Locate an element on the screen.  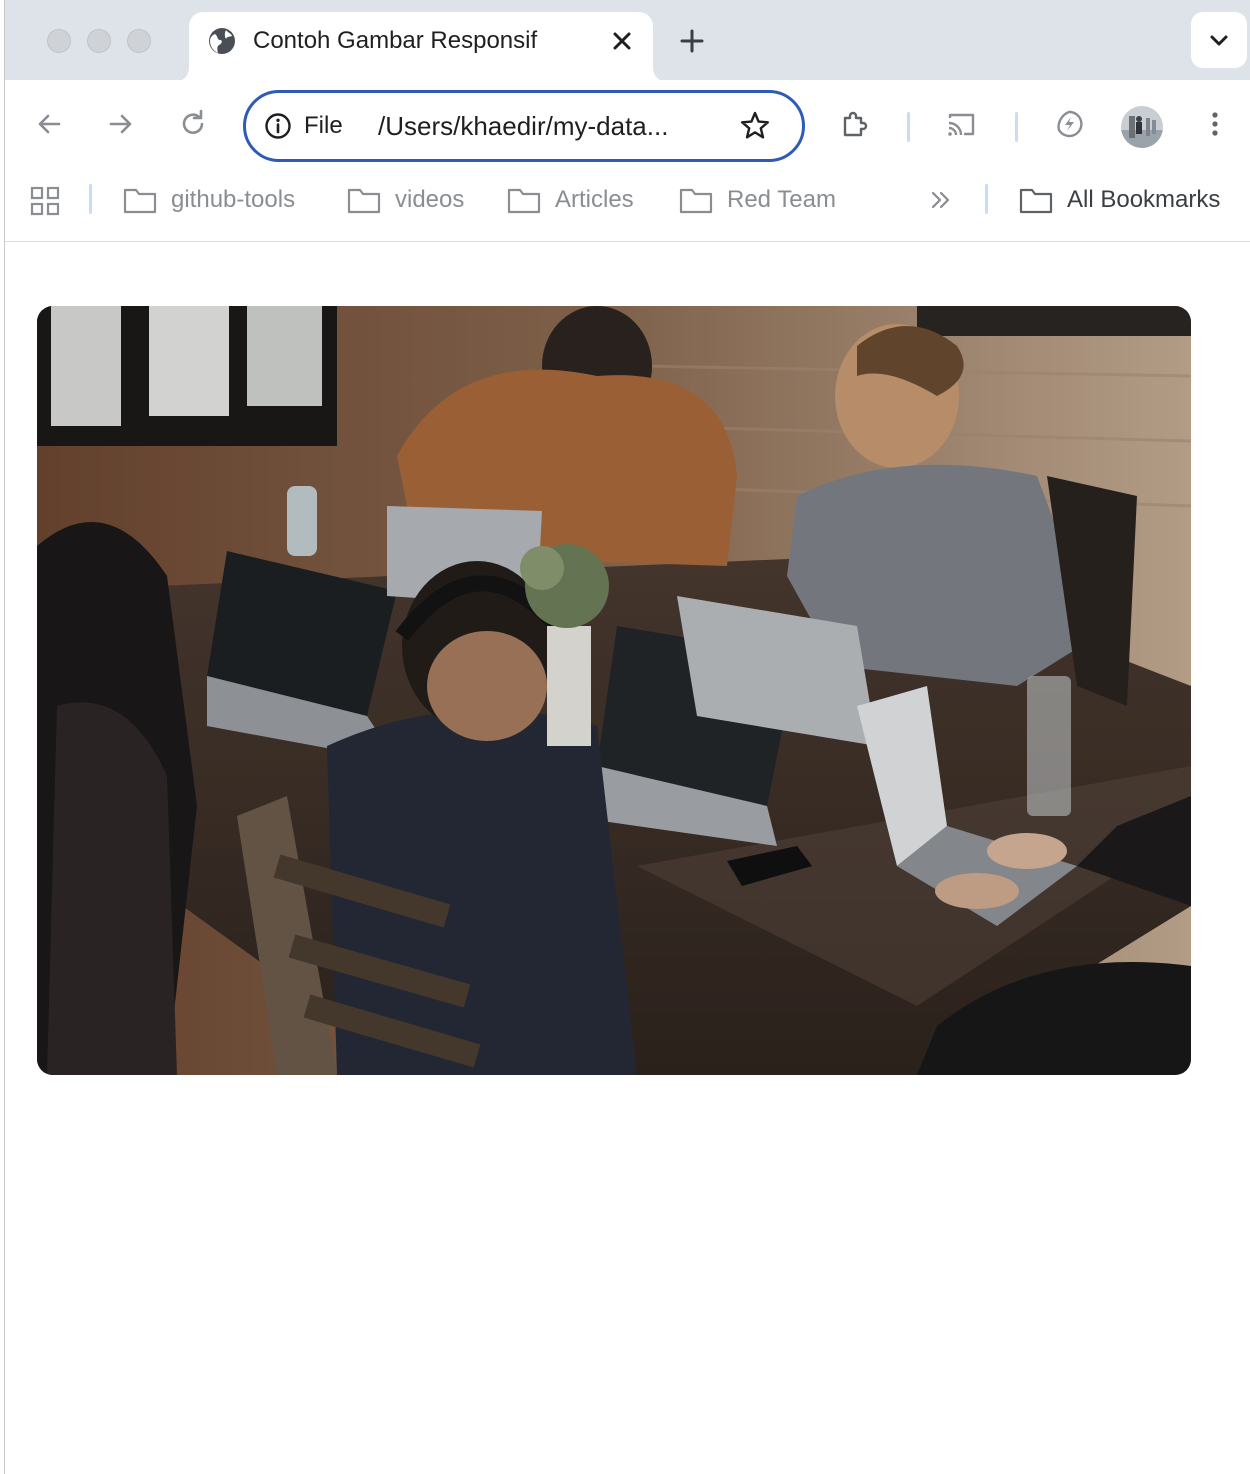
puzzle-icon is located at coordinates (855, 124).